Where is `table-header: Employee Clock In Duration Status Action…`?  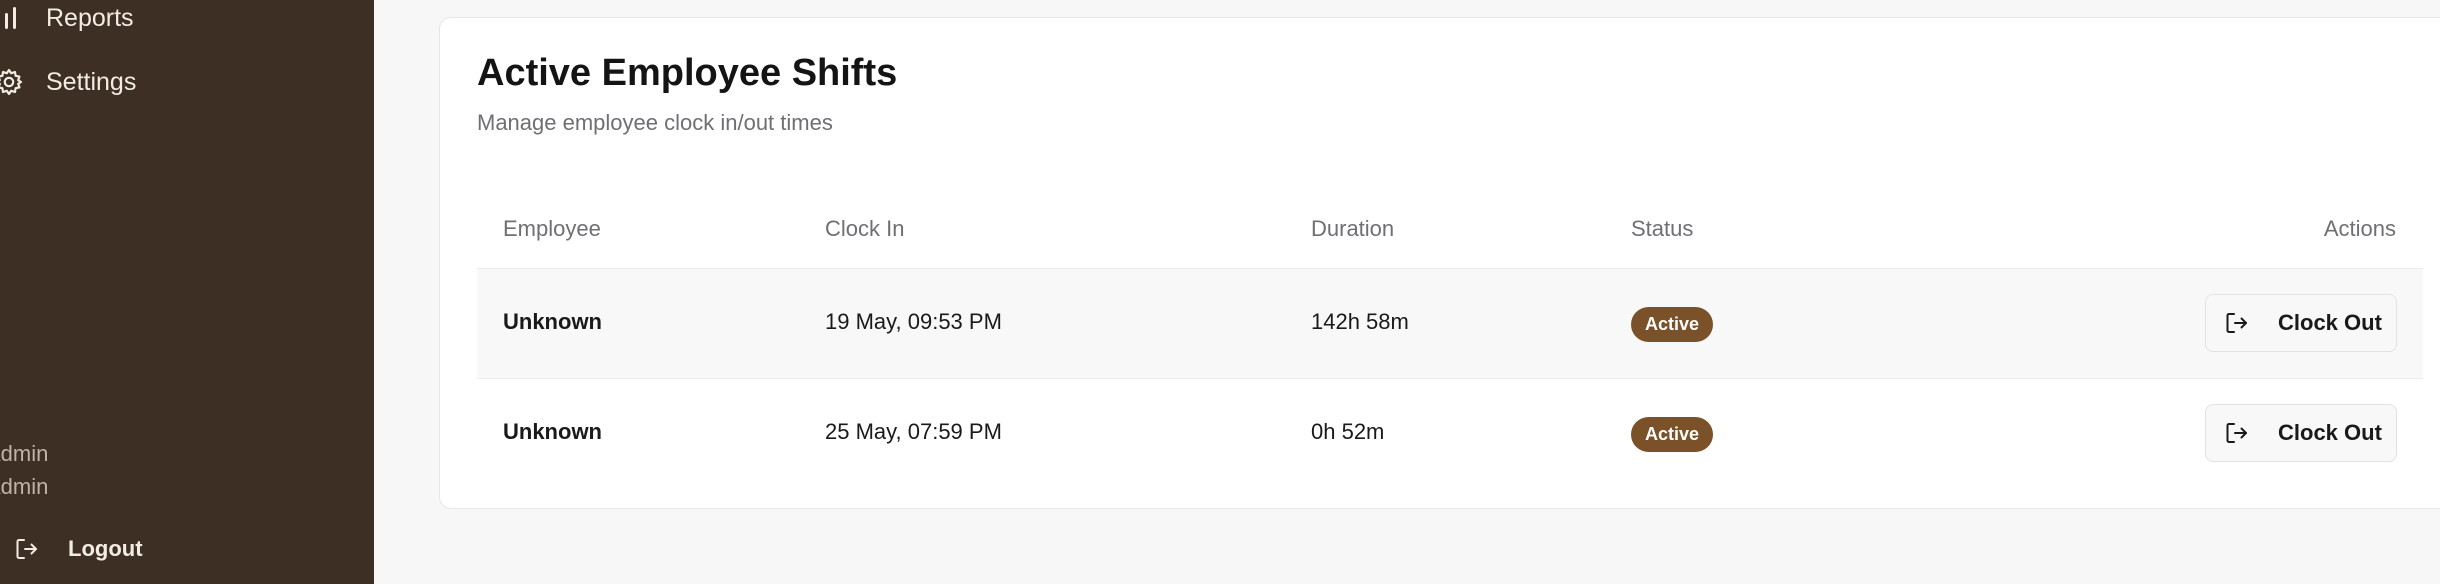 table-header: Employee Clock In Duration Status Action… is located at coordinates (1450, 229).